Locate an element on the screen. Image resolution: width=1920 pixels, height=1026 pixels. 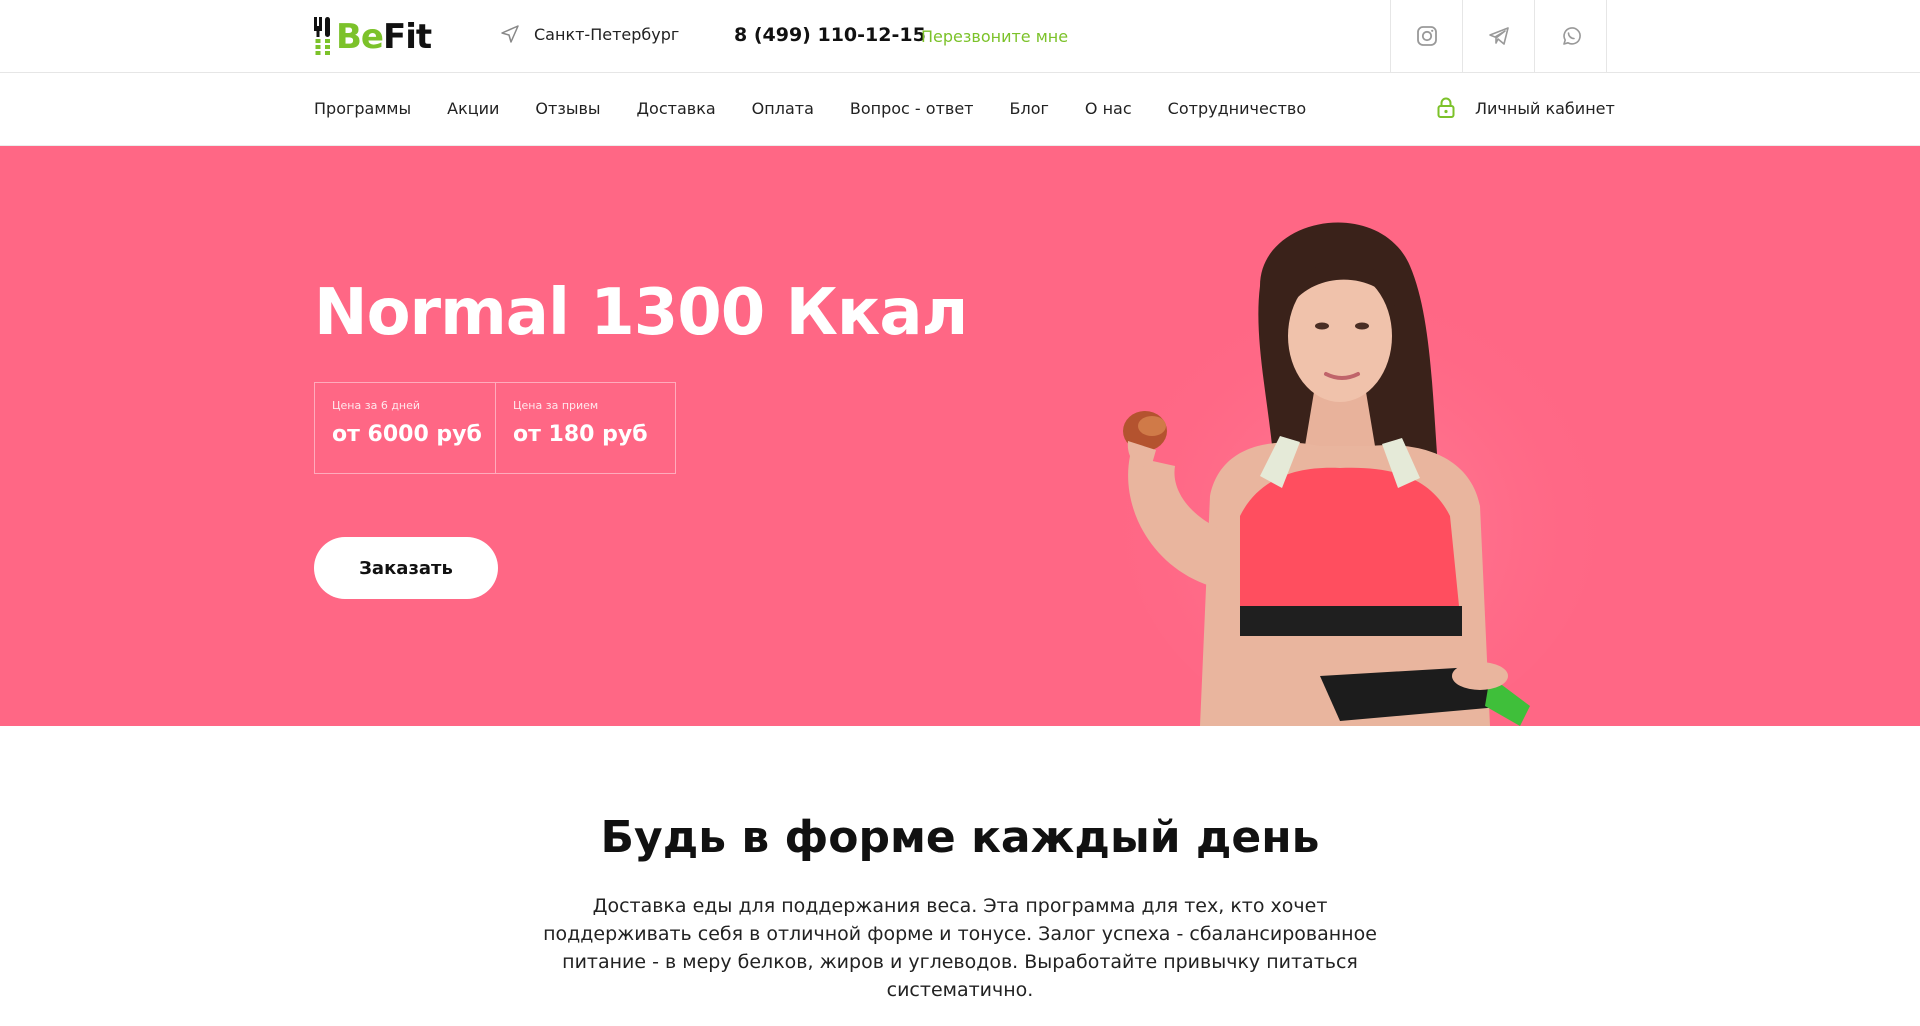
account-label: Личный кабинет is located at coordinates (1545, 108).